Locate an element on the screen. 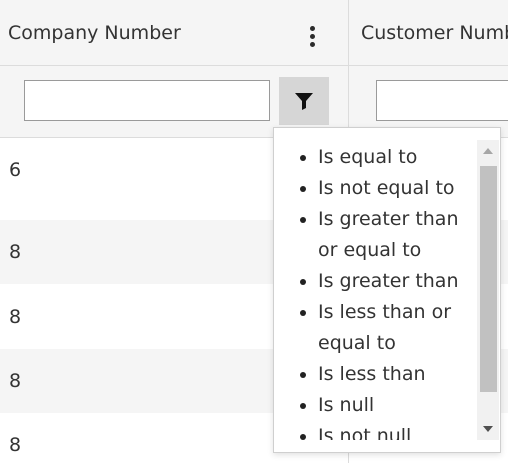  scroll-down-button is located at coordinates (488, 429).